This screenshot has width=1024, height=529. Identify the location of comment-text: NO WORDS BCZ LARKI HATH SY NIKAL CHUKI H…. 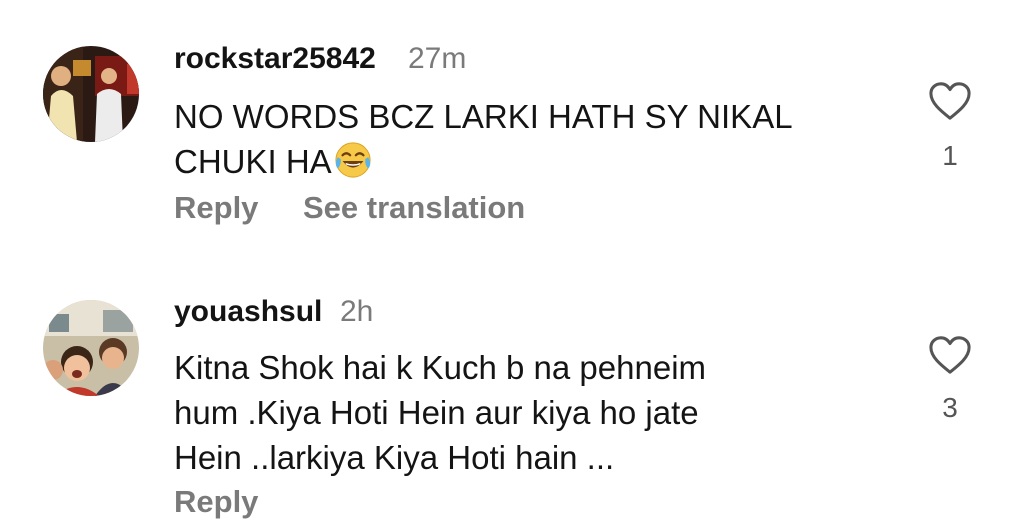
(524, 139).